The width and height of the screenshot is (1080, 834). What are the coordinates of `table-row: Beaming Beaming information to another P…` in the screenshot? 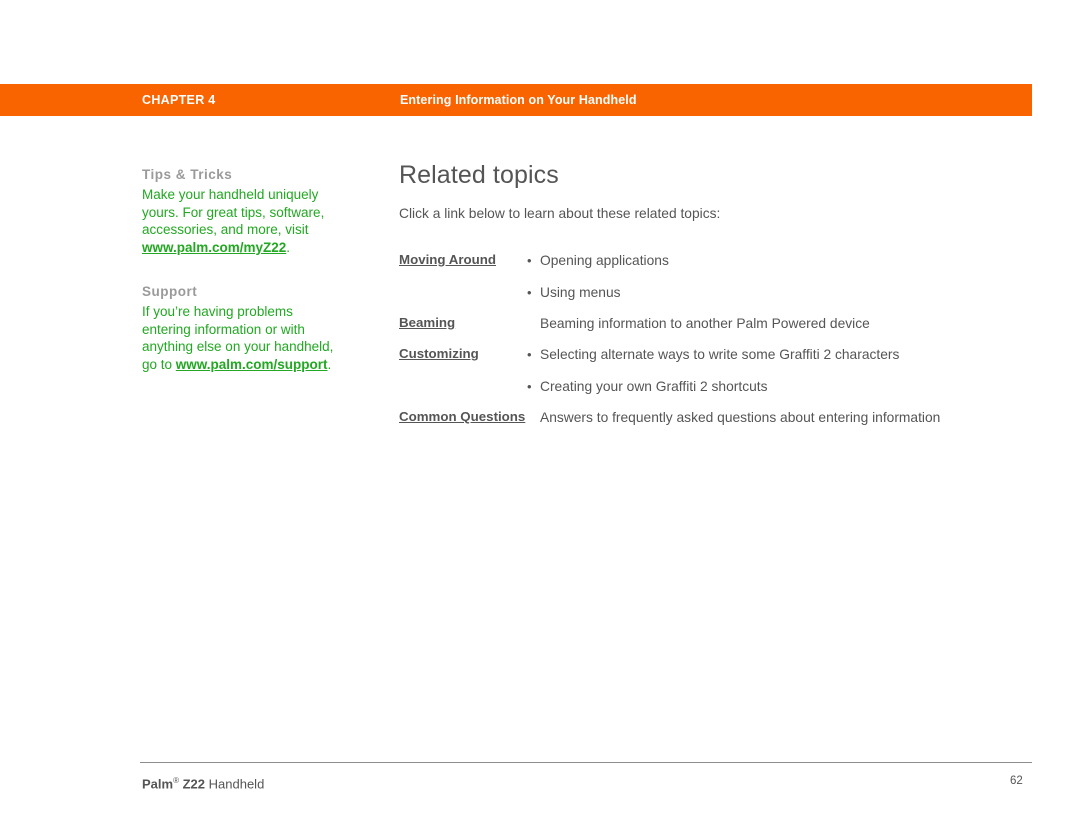 It's located at (699, 323).